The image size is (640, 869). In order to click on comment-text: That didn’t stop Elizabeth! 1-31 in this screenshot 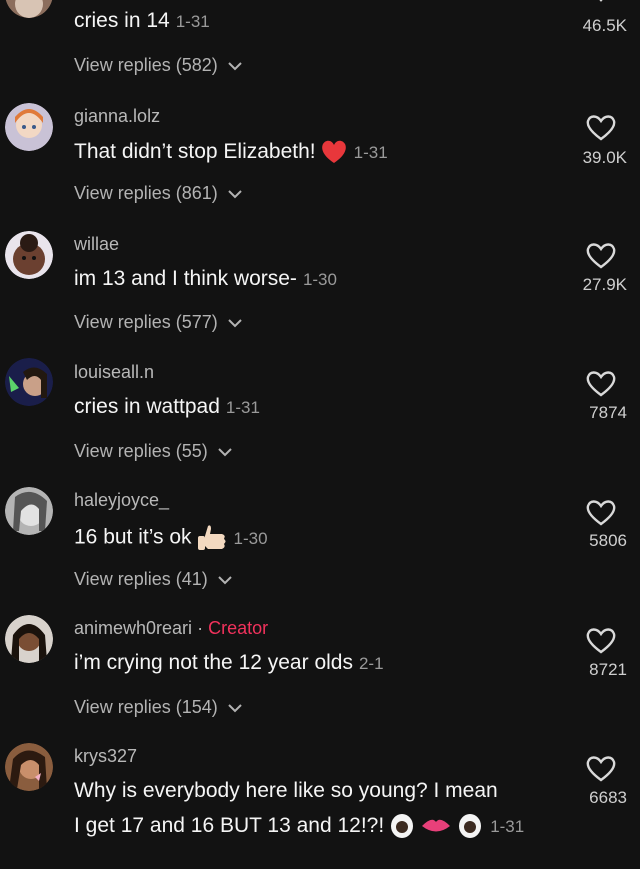, I will do `click(231, 152)`.